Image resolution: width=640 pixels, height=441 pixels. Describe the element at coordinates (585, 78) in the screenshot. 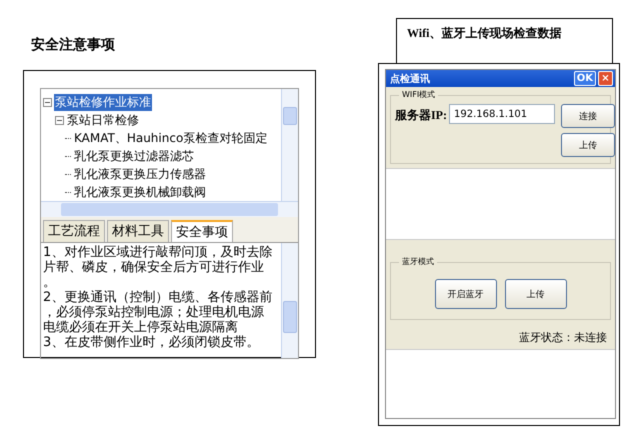

I see `ok-button: OK` at that location.